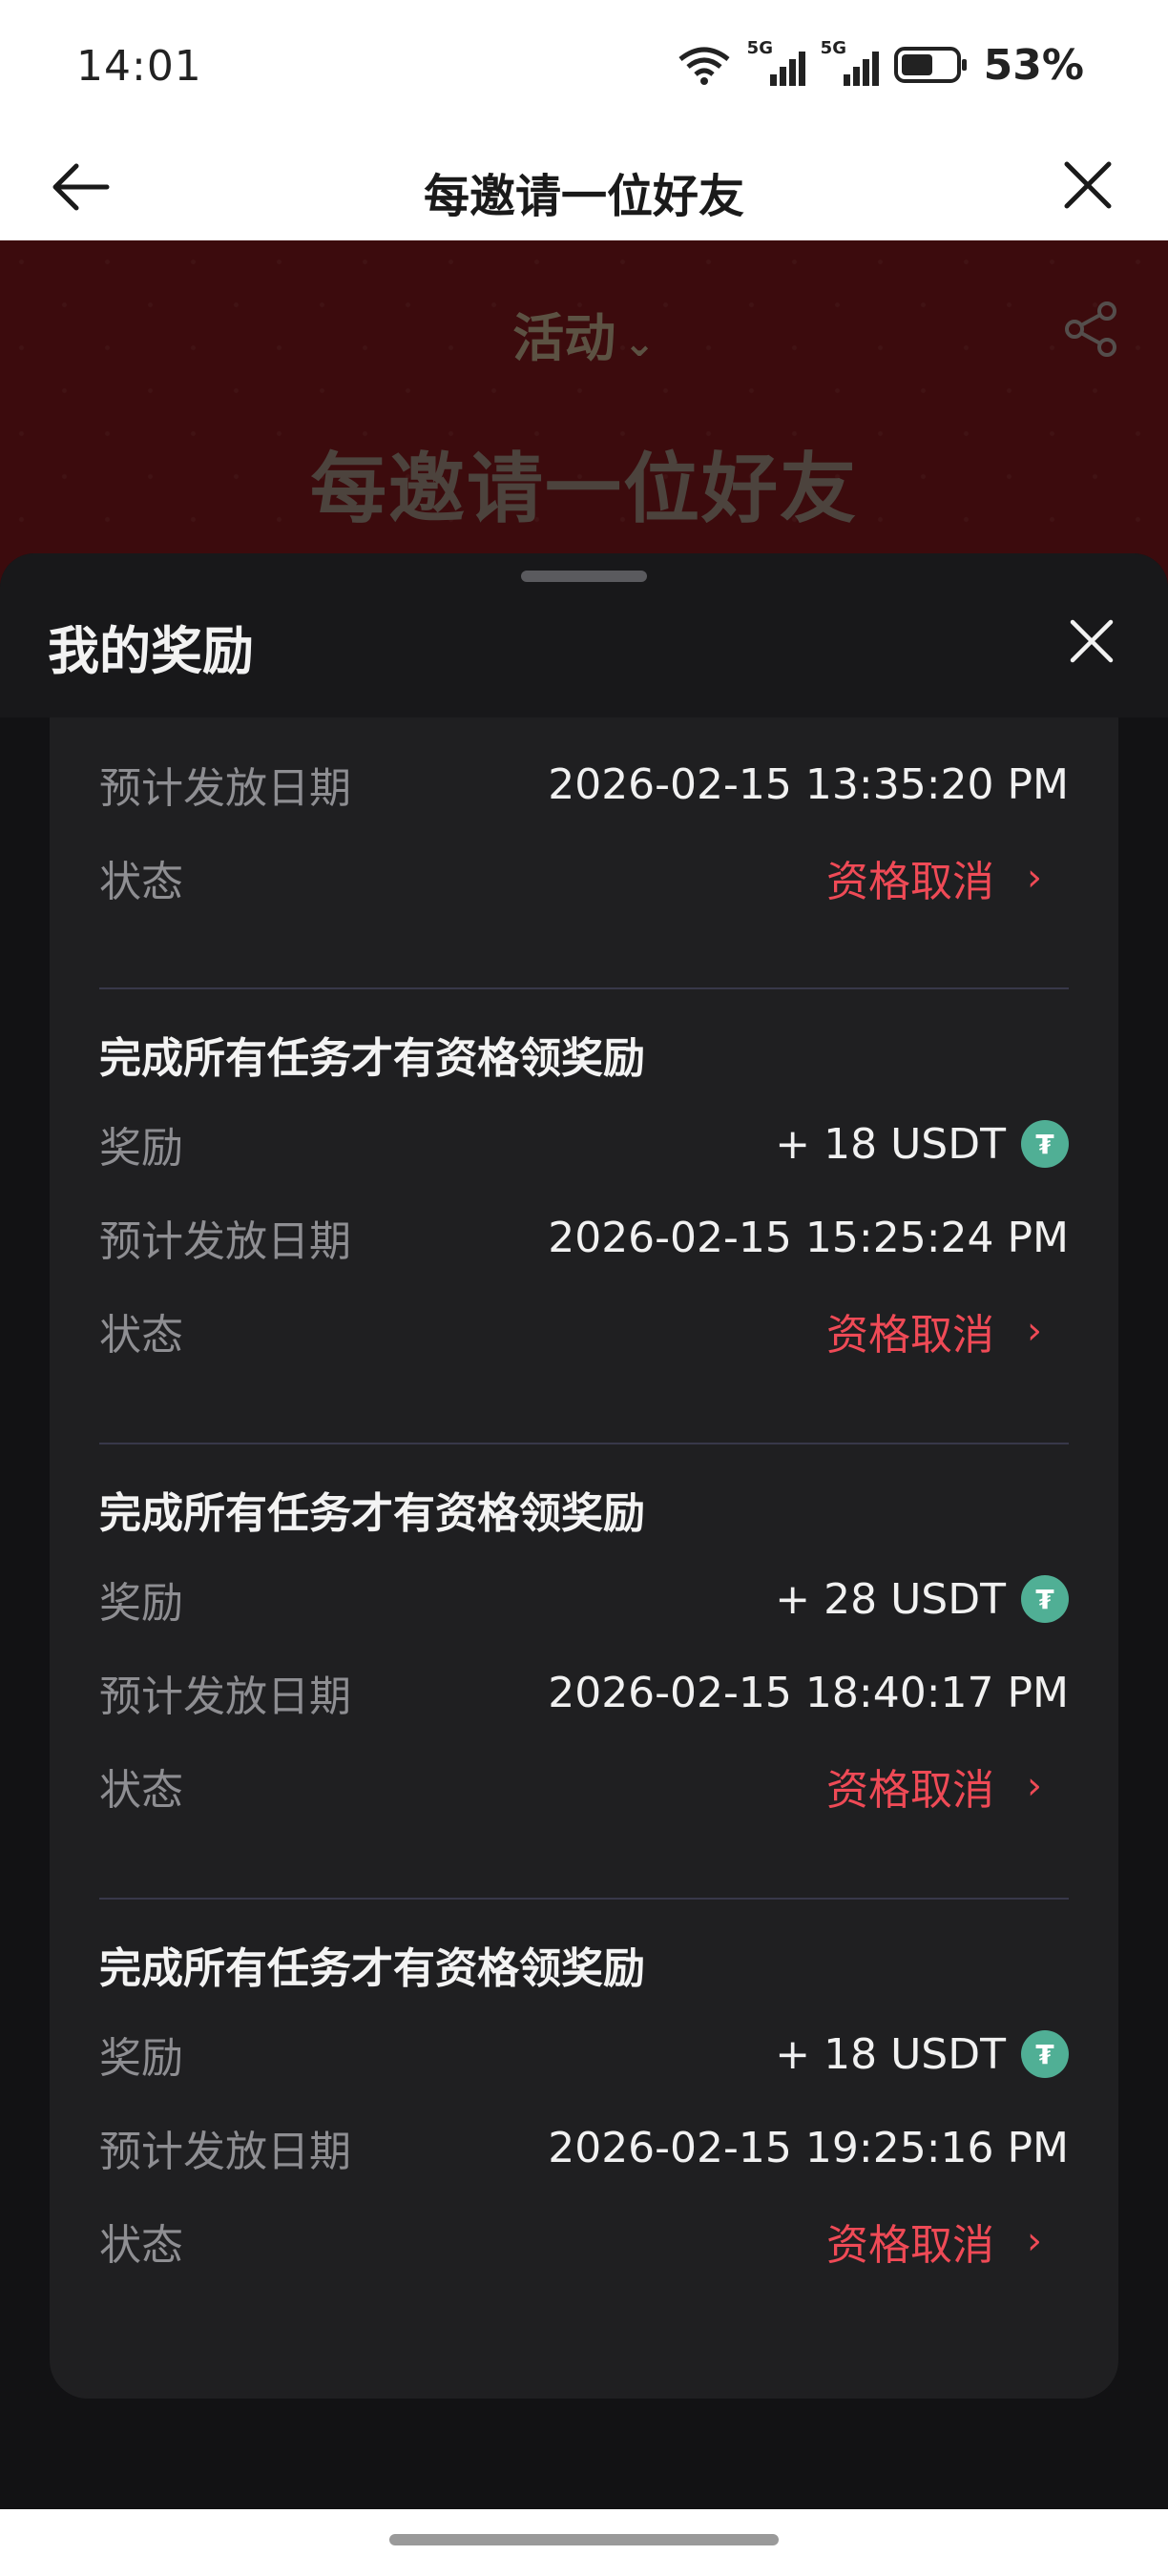 This screenshot has width=1168, height=2576. Describe the element at coordinates (890, 1599) in the screenshot. I see `reward-value: + 28 USDT` at that location.